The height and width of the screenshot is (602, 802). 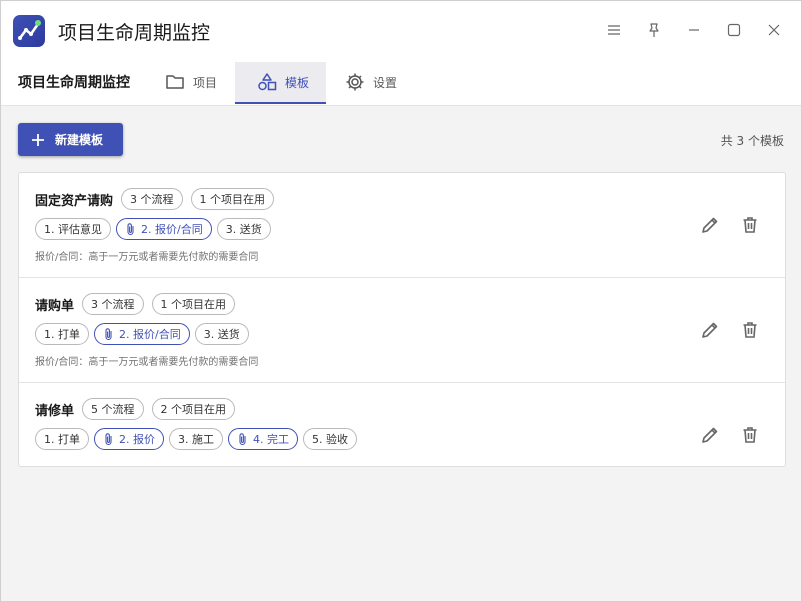 I want to click on stage-chip: 3. 施工, so click(x=196, y=439).